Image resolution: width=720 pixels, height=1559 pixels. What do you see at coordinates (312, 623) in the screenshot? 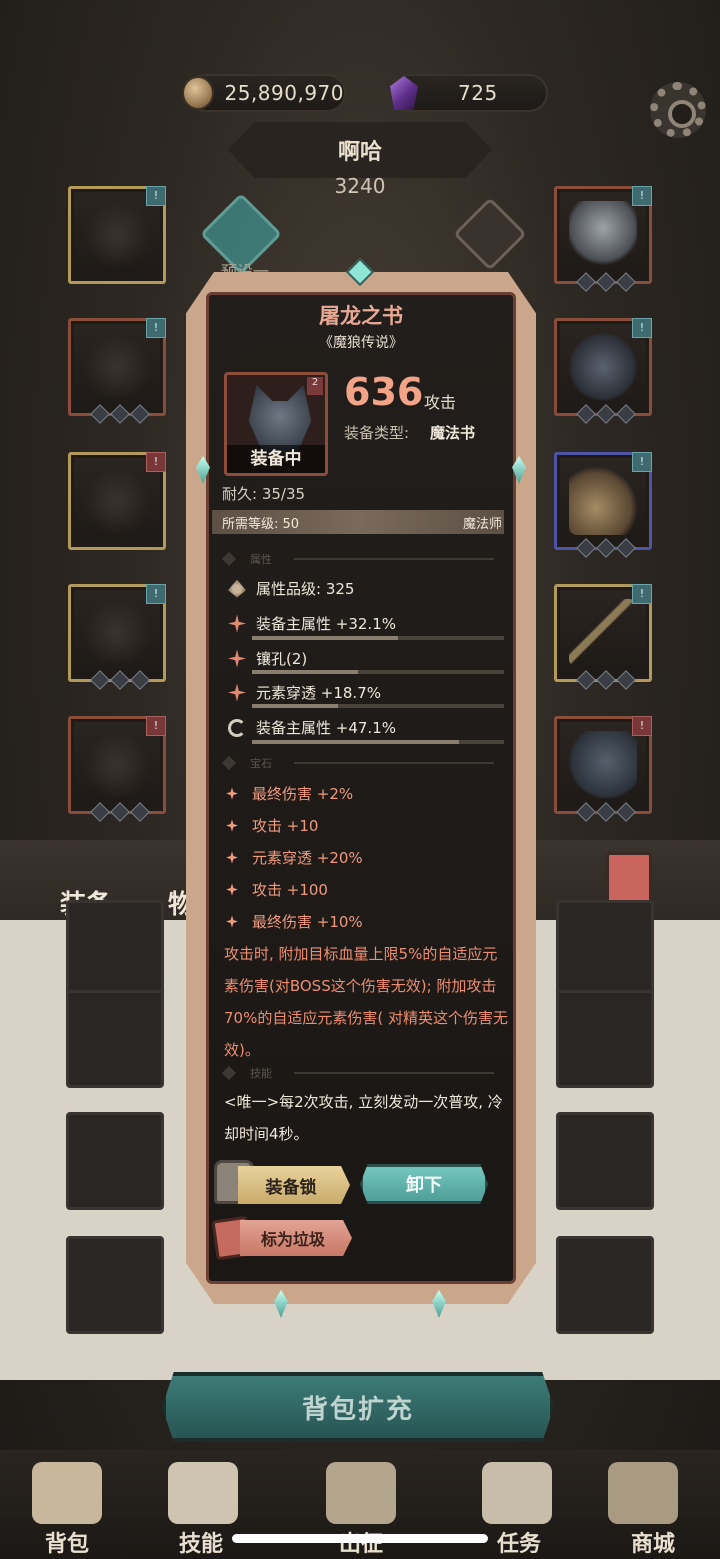
I see `attribute-row: 装备主属性 +32.1%` at bounding box center [312, 623].